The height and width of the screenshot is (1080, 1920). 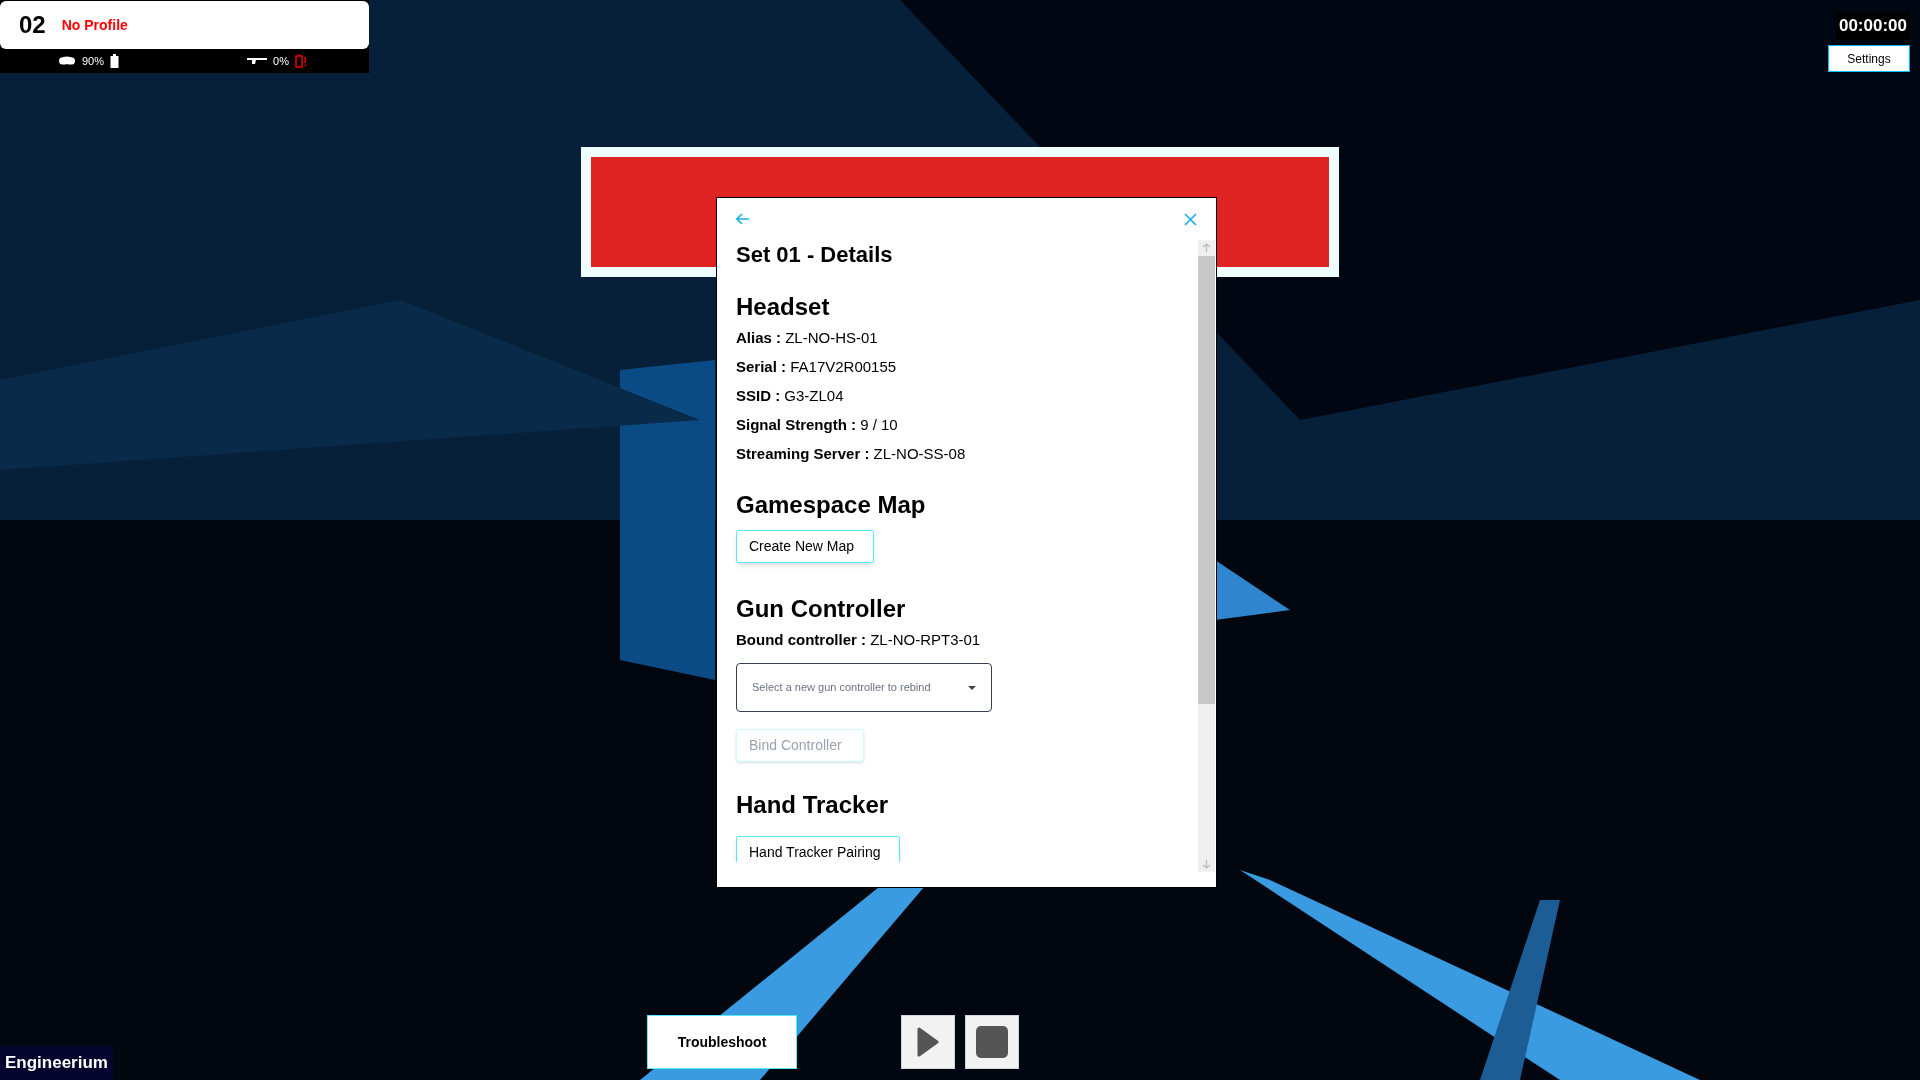 I want to click on stop-icon, so click(x=992, y=1042).